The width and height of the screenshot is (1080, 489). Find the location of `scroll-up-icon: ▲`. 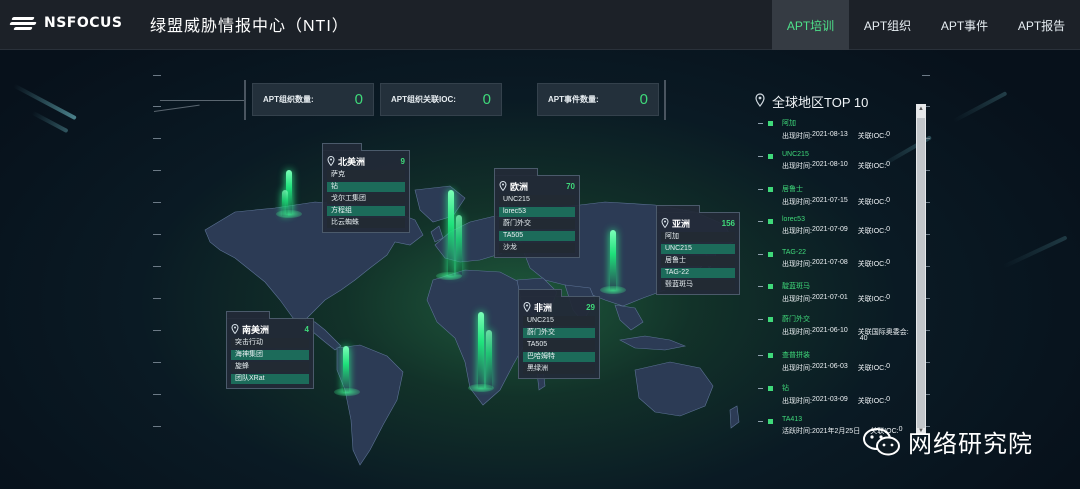

scroll-up-icon: ▲ is located at coordinates (921, 109).